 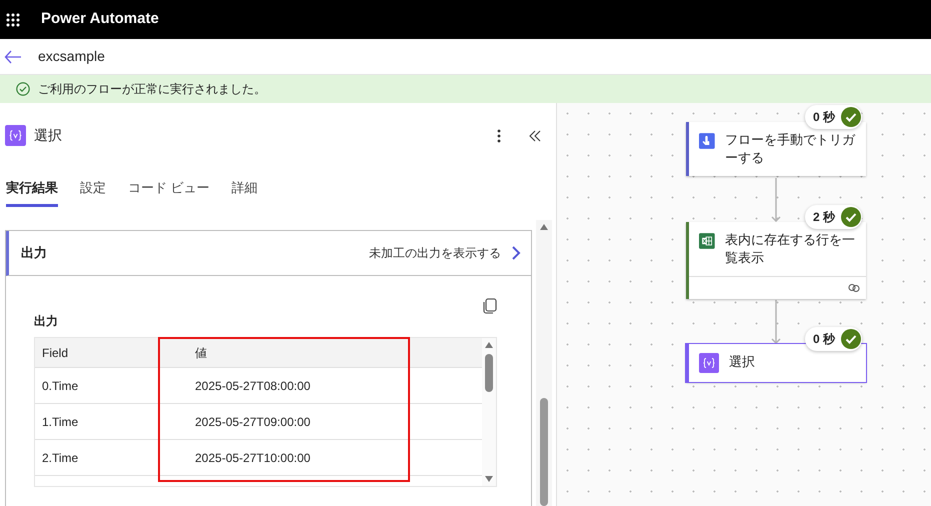 What do you see at coordinates (499, 135) in the screenshot?
I see `more-options-icon` at bounding box center [499, 135].